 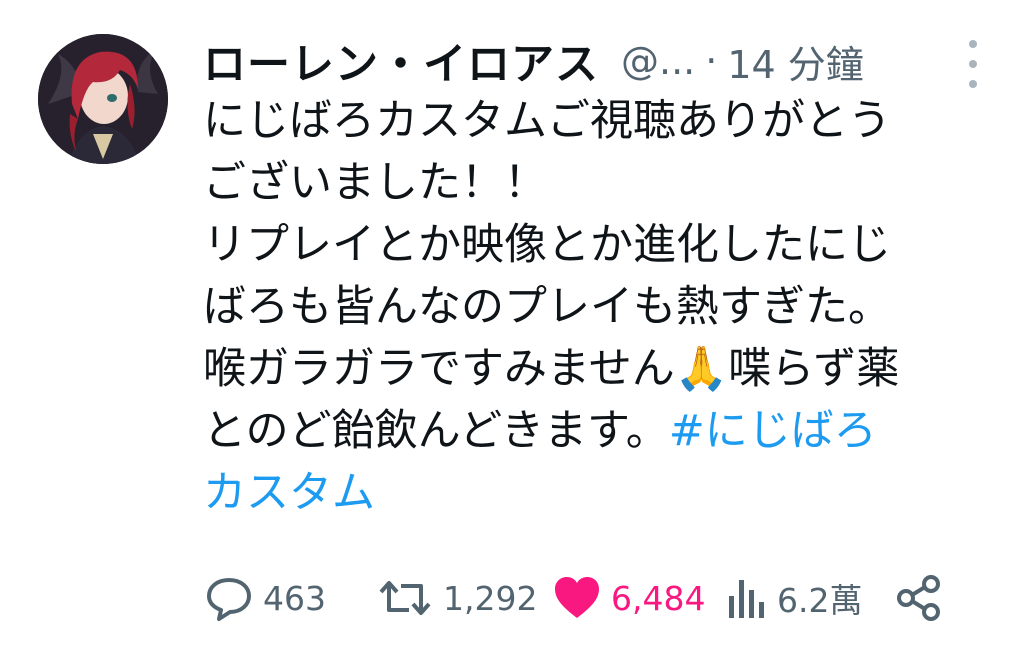 I want to click on like-button: 6,484, so click(x=628, y=598).